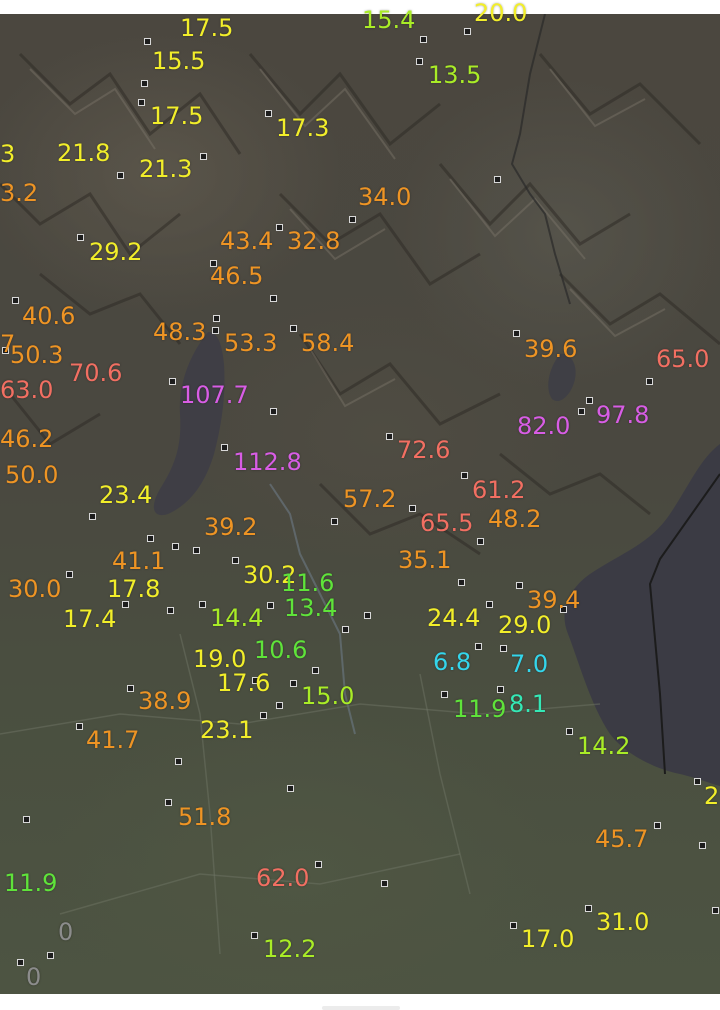 The height and width of the screenshot is (1010, 720). I want to click on station-value: 48.2, so click(515, 519).